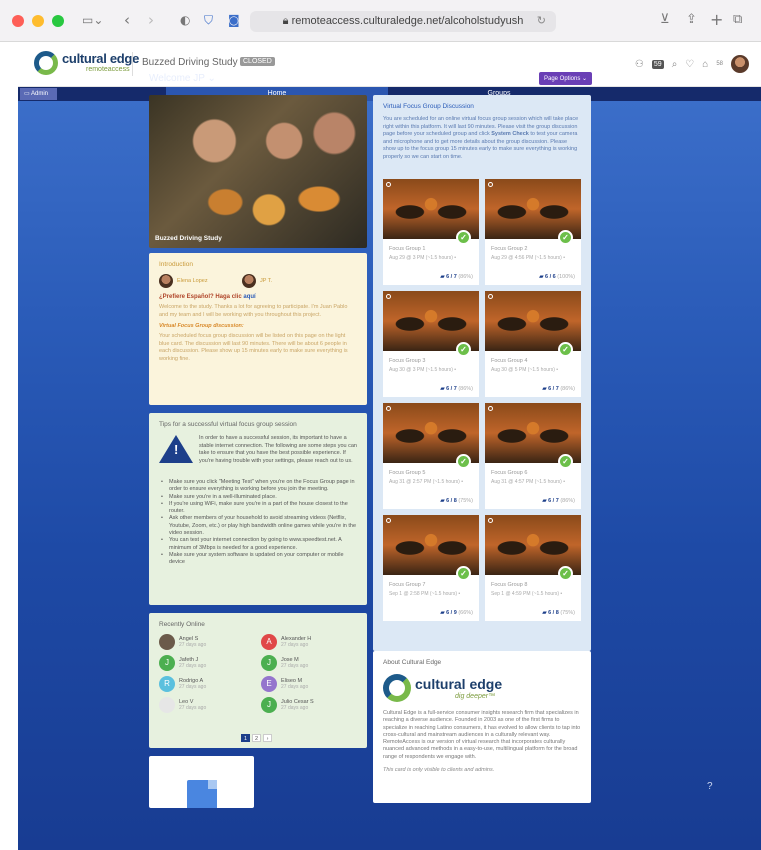 The height and width of the screenshot is (850, 761). I want to click on sidebar-toggle-icon: ▭⌄, so click(92, 20).